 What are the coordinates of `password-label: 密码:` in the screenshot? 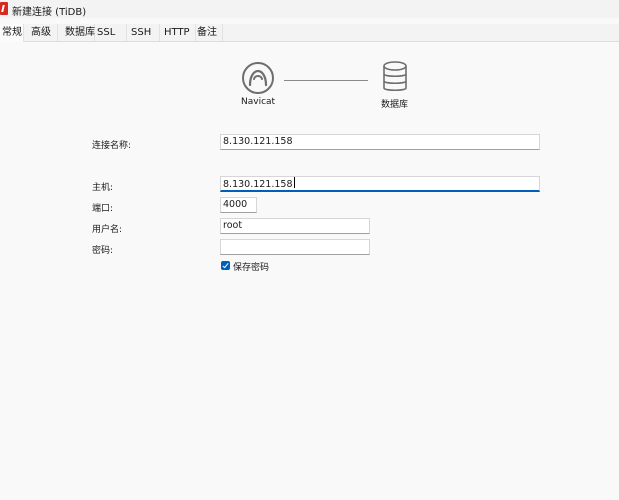 It's located at (103, 251).